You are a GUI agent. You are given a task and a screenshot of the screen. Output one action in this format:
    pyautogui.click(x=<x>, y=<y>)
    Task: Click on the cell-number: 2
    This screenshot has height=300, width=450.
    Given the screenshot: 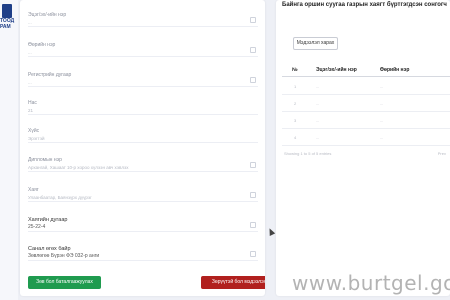 What is the action you would take?
    pyautogui.click(x=295, y=103)
    